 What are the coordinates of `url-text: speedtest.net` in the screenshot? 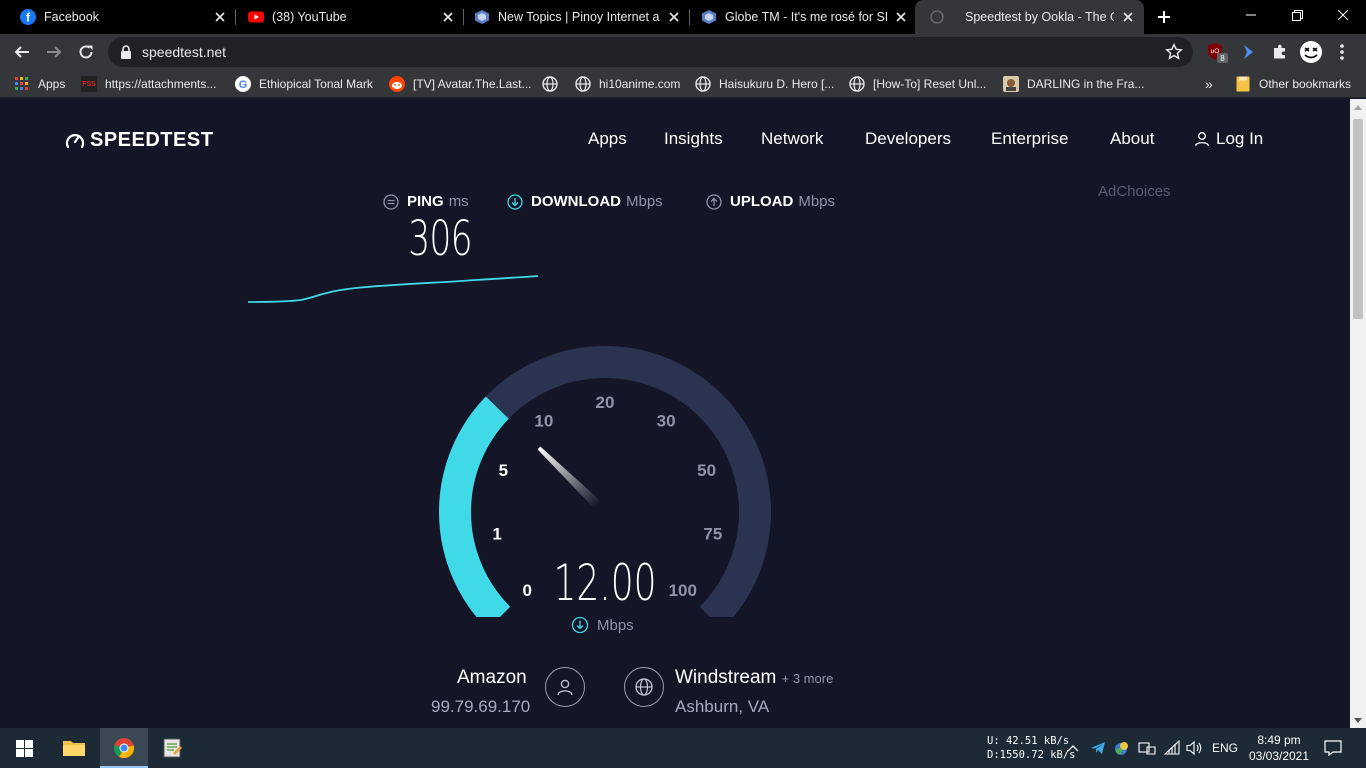 It's located at (184, 52).